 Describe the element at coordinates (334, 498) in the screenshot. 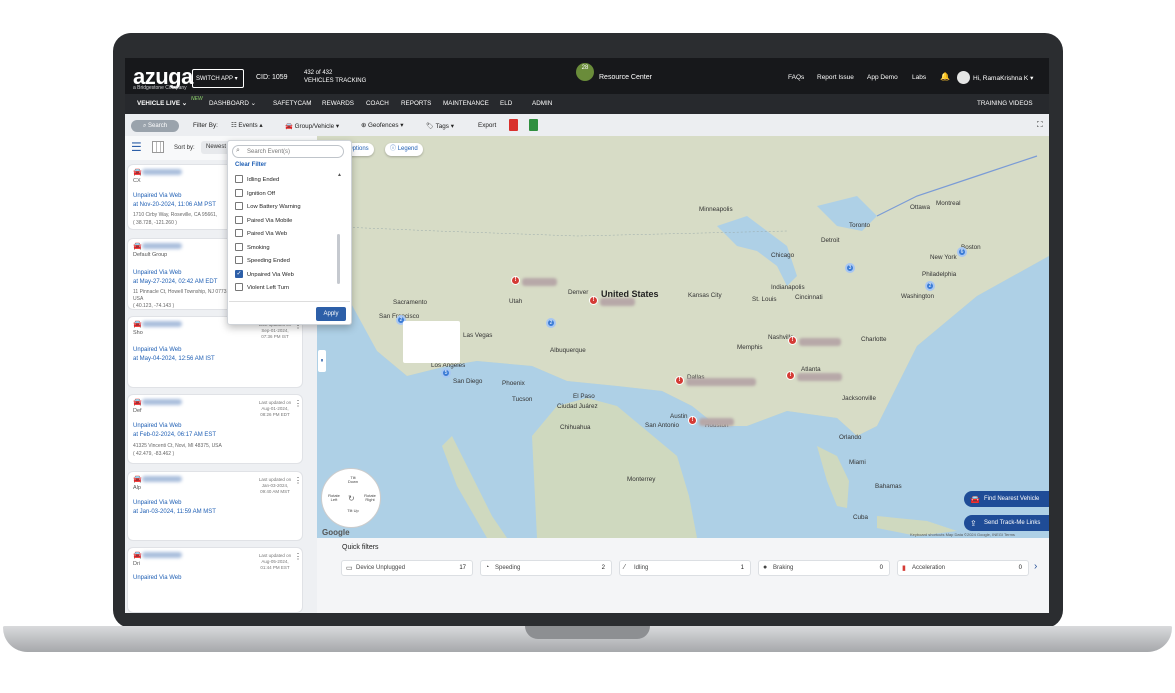

I see `rotate-left-button: Rotate Left` at that location.